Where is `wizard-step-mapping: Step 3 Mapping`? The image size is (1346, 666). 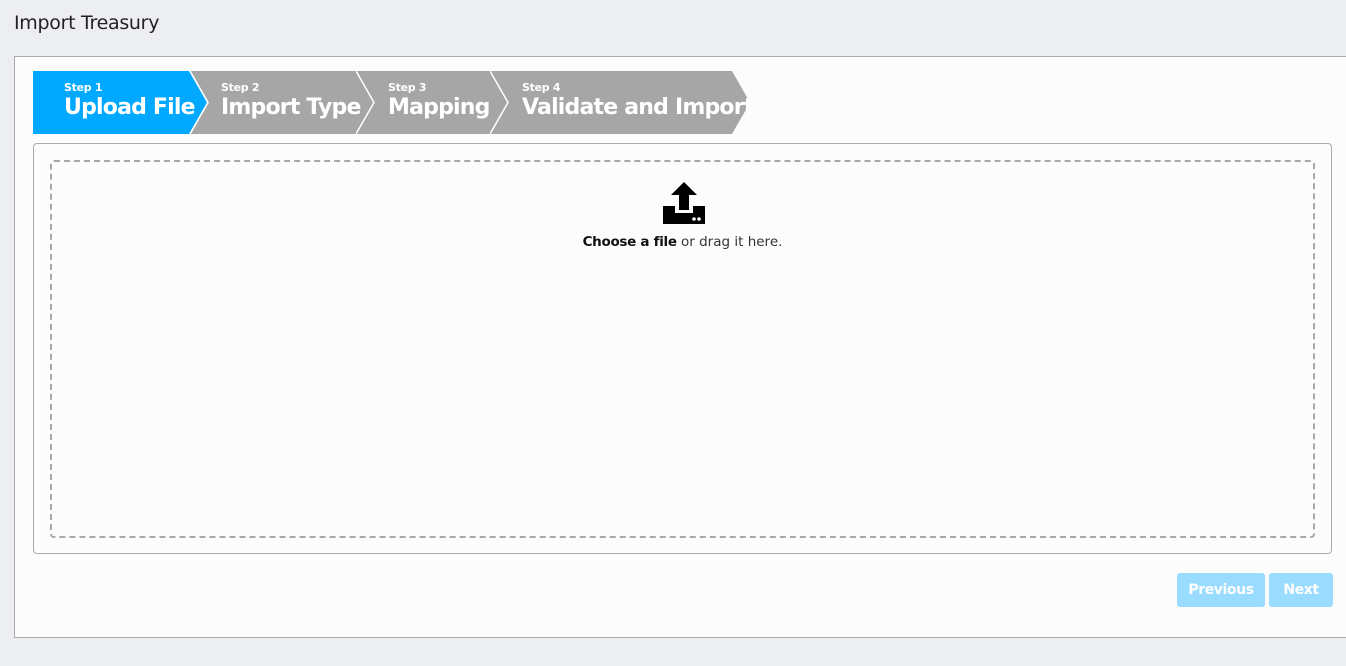
wizard-step-mapping: Step 3 Mapping is located at coordinates (434, 102).